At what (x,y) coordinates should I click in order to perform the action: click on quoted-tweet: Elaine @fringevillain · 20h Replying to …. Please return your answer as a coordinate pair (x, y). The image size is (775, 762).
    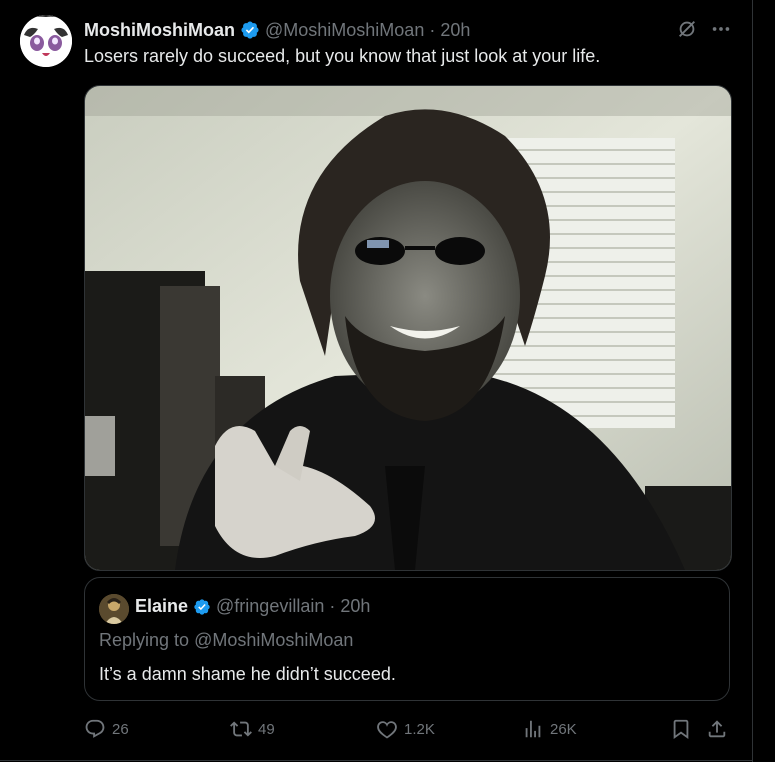
    Looking at the image, I should click on (407, 639).